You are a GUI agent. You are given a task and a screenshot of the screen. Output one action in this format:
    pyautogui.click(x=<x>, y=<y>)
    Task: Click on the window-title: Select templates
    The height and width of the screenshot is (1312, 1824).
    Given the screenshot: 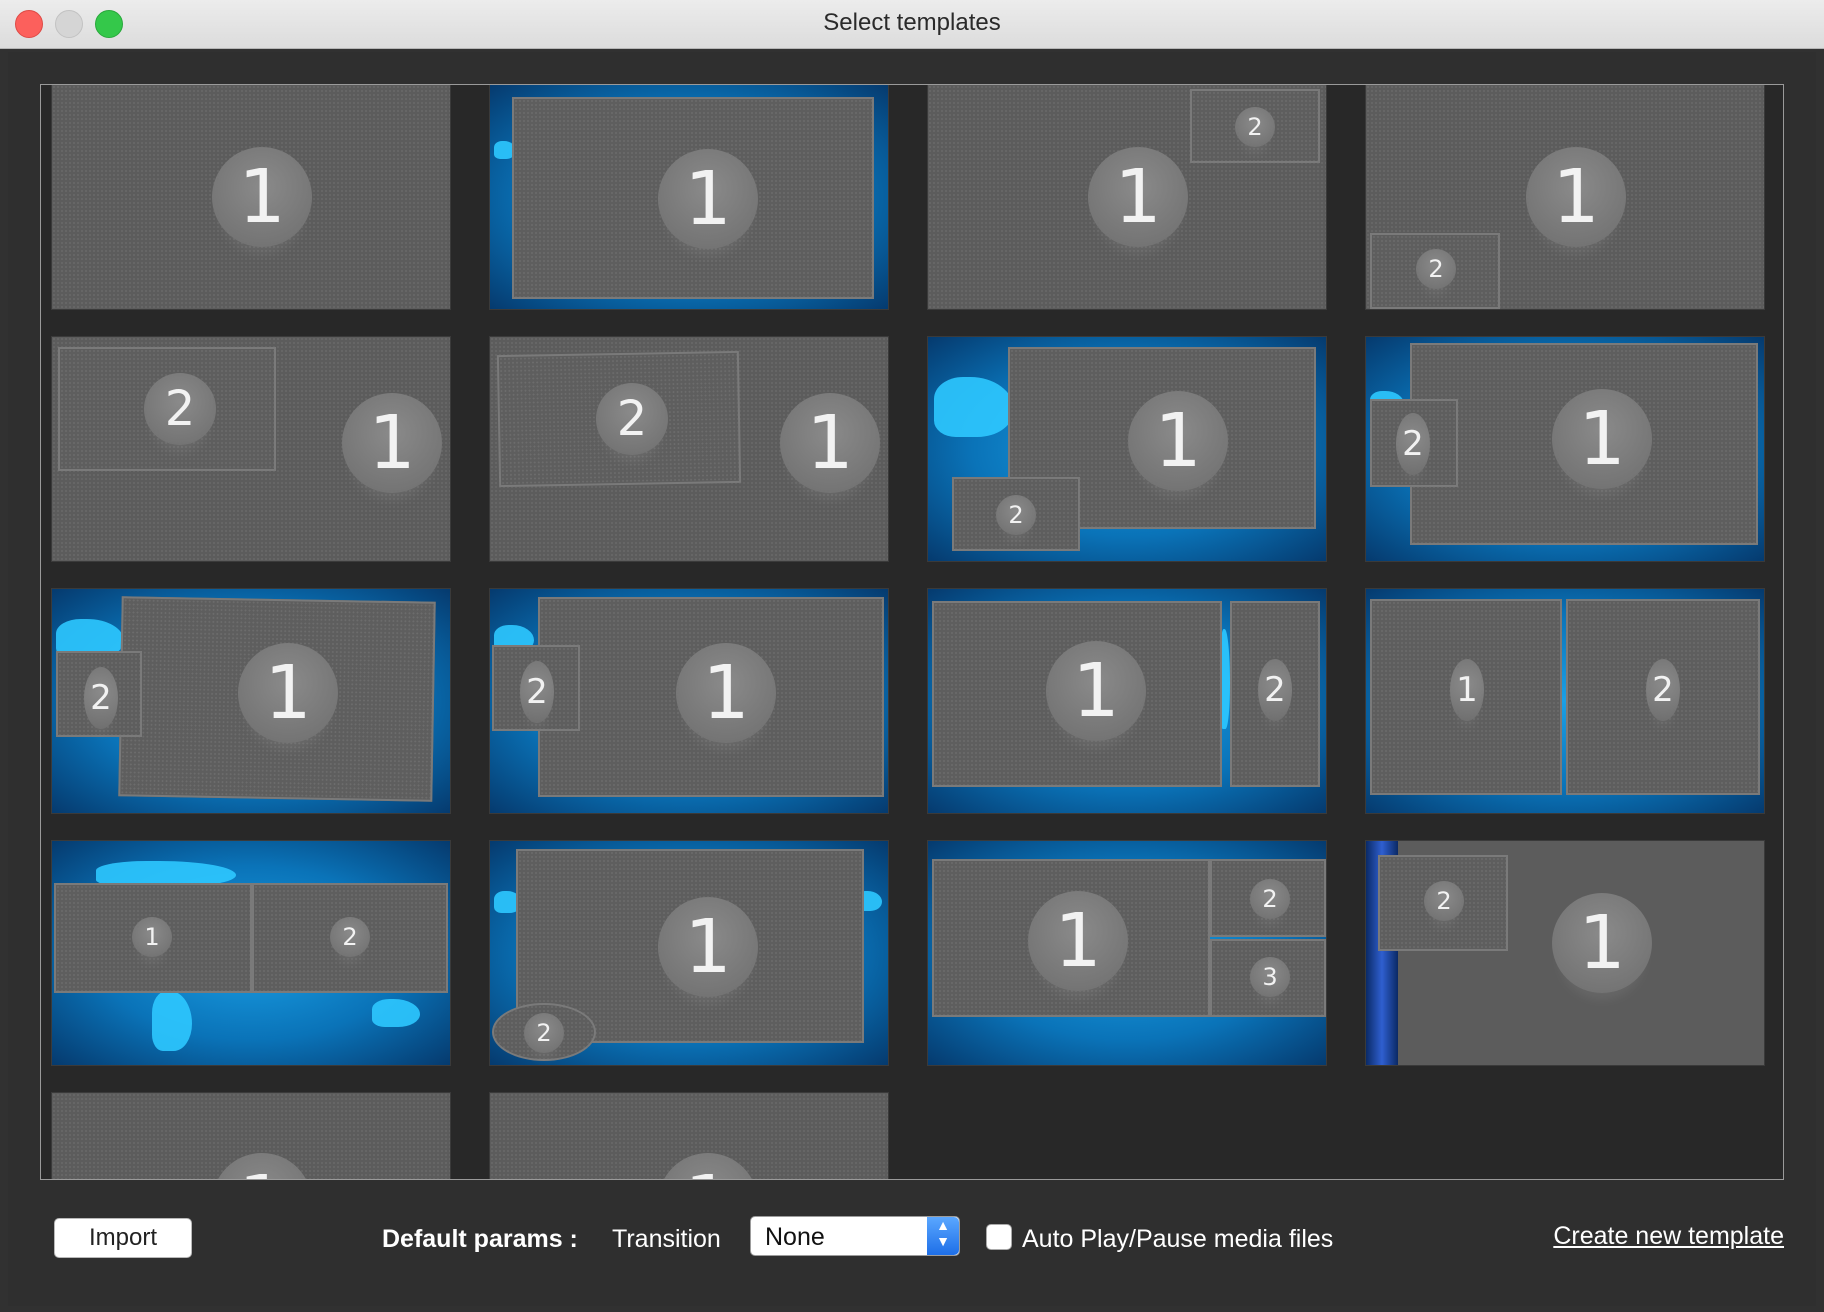 What is the action you would take?
    pyautogui.click(x=912, y=22)
    